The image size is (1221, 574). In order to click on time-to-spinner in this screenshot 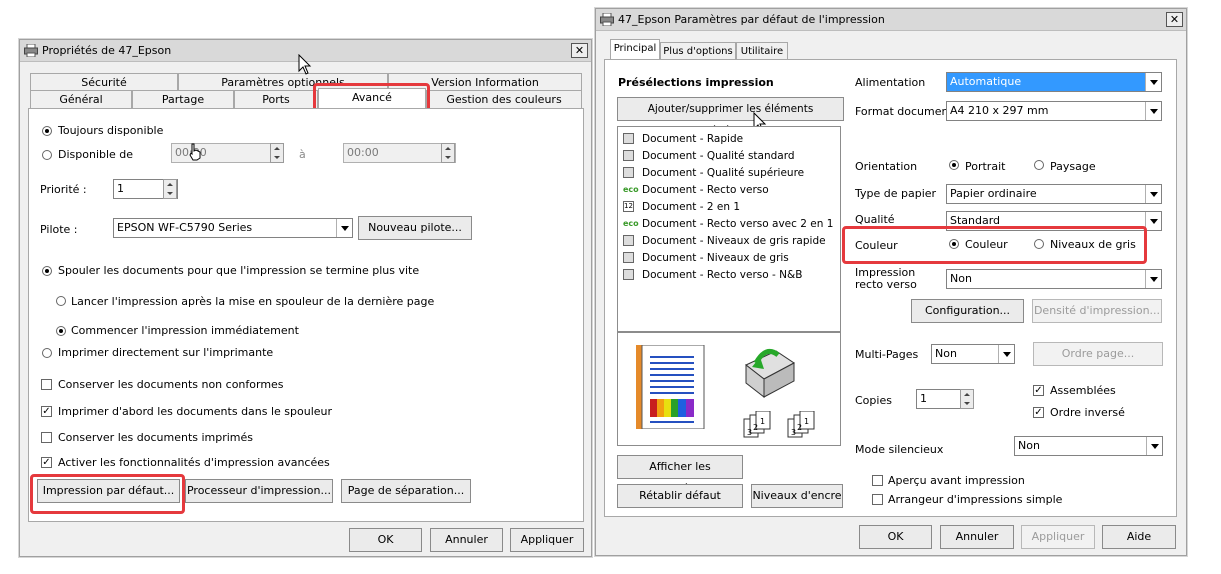, I will do `click(448, 153)`.